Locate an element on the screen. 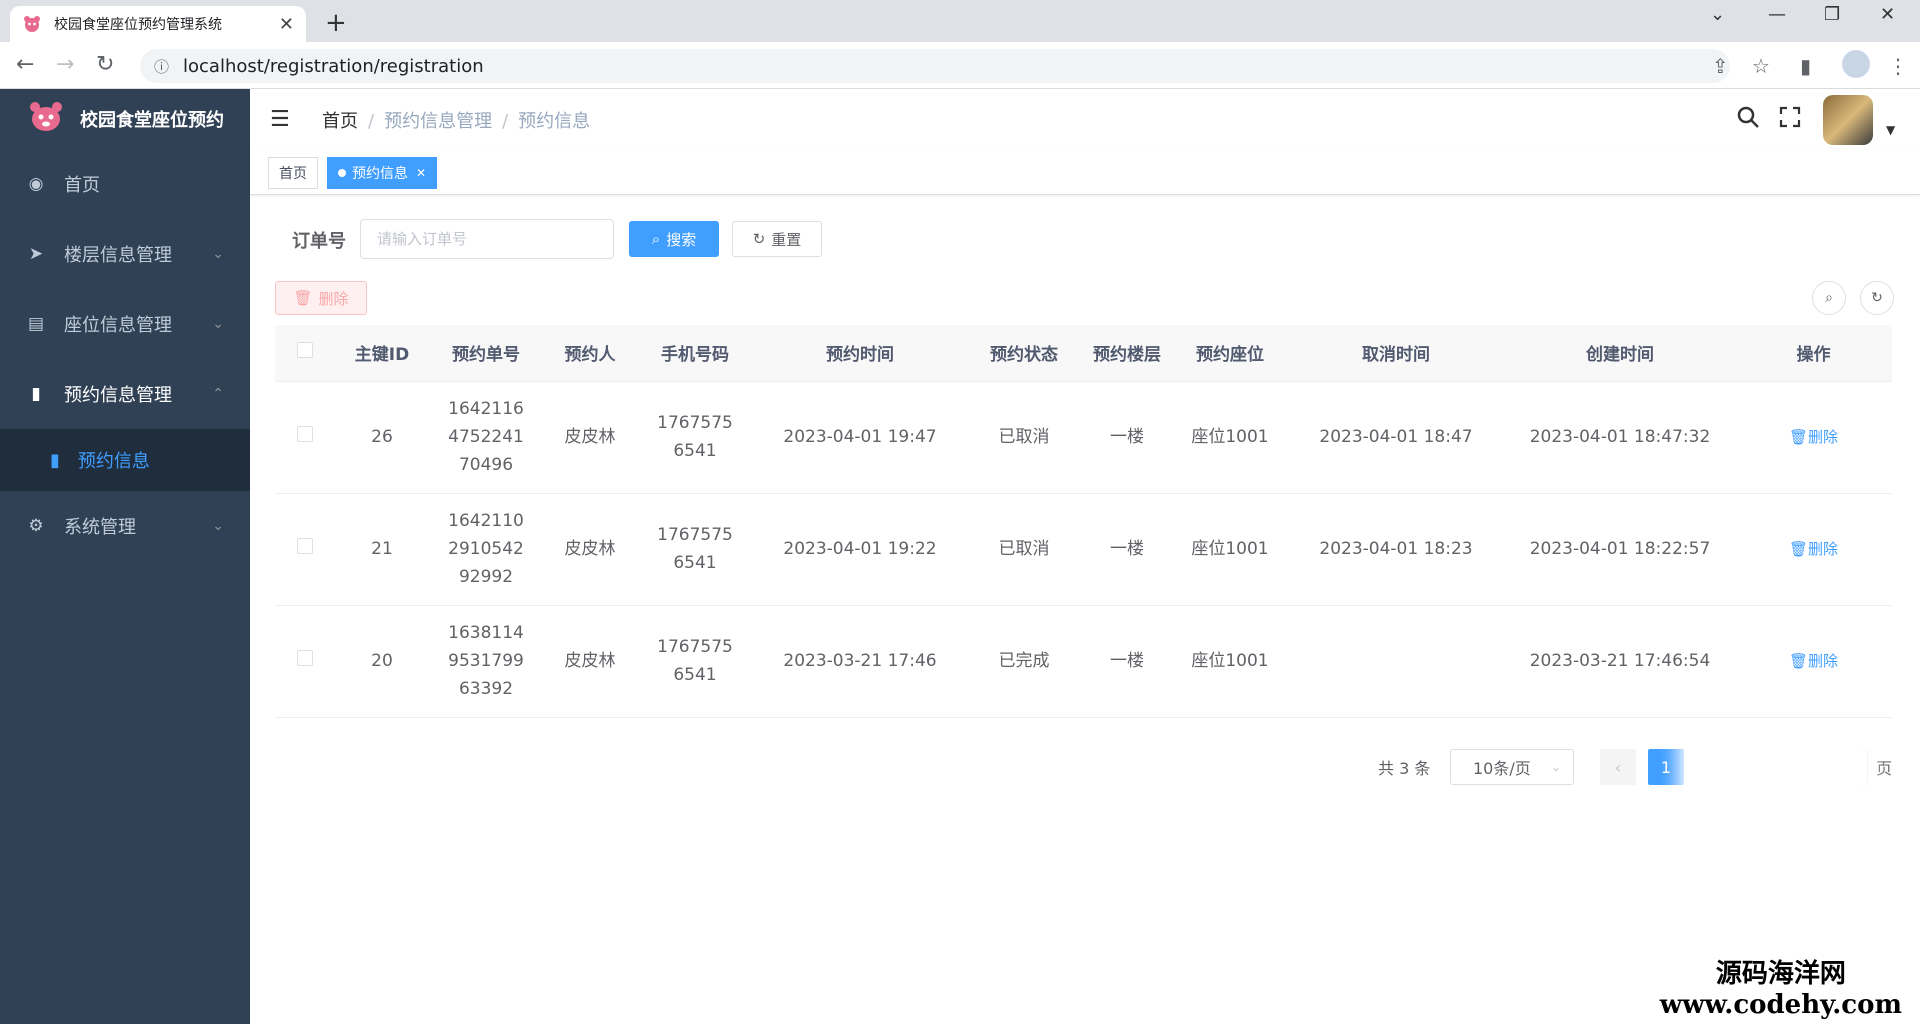  order-no-text: 1642110291054292992 is located at coordinates (486, 549).